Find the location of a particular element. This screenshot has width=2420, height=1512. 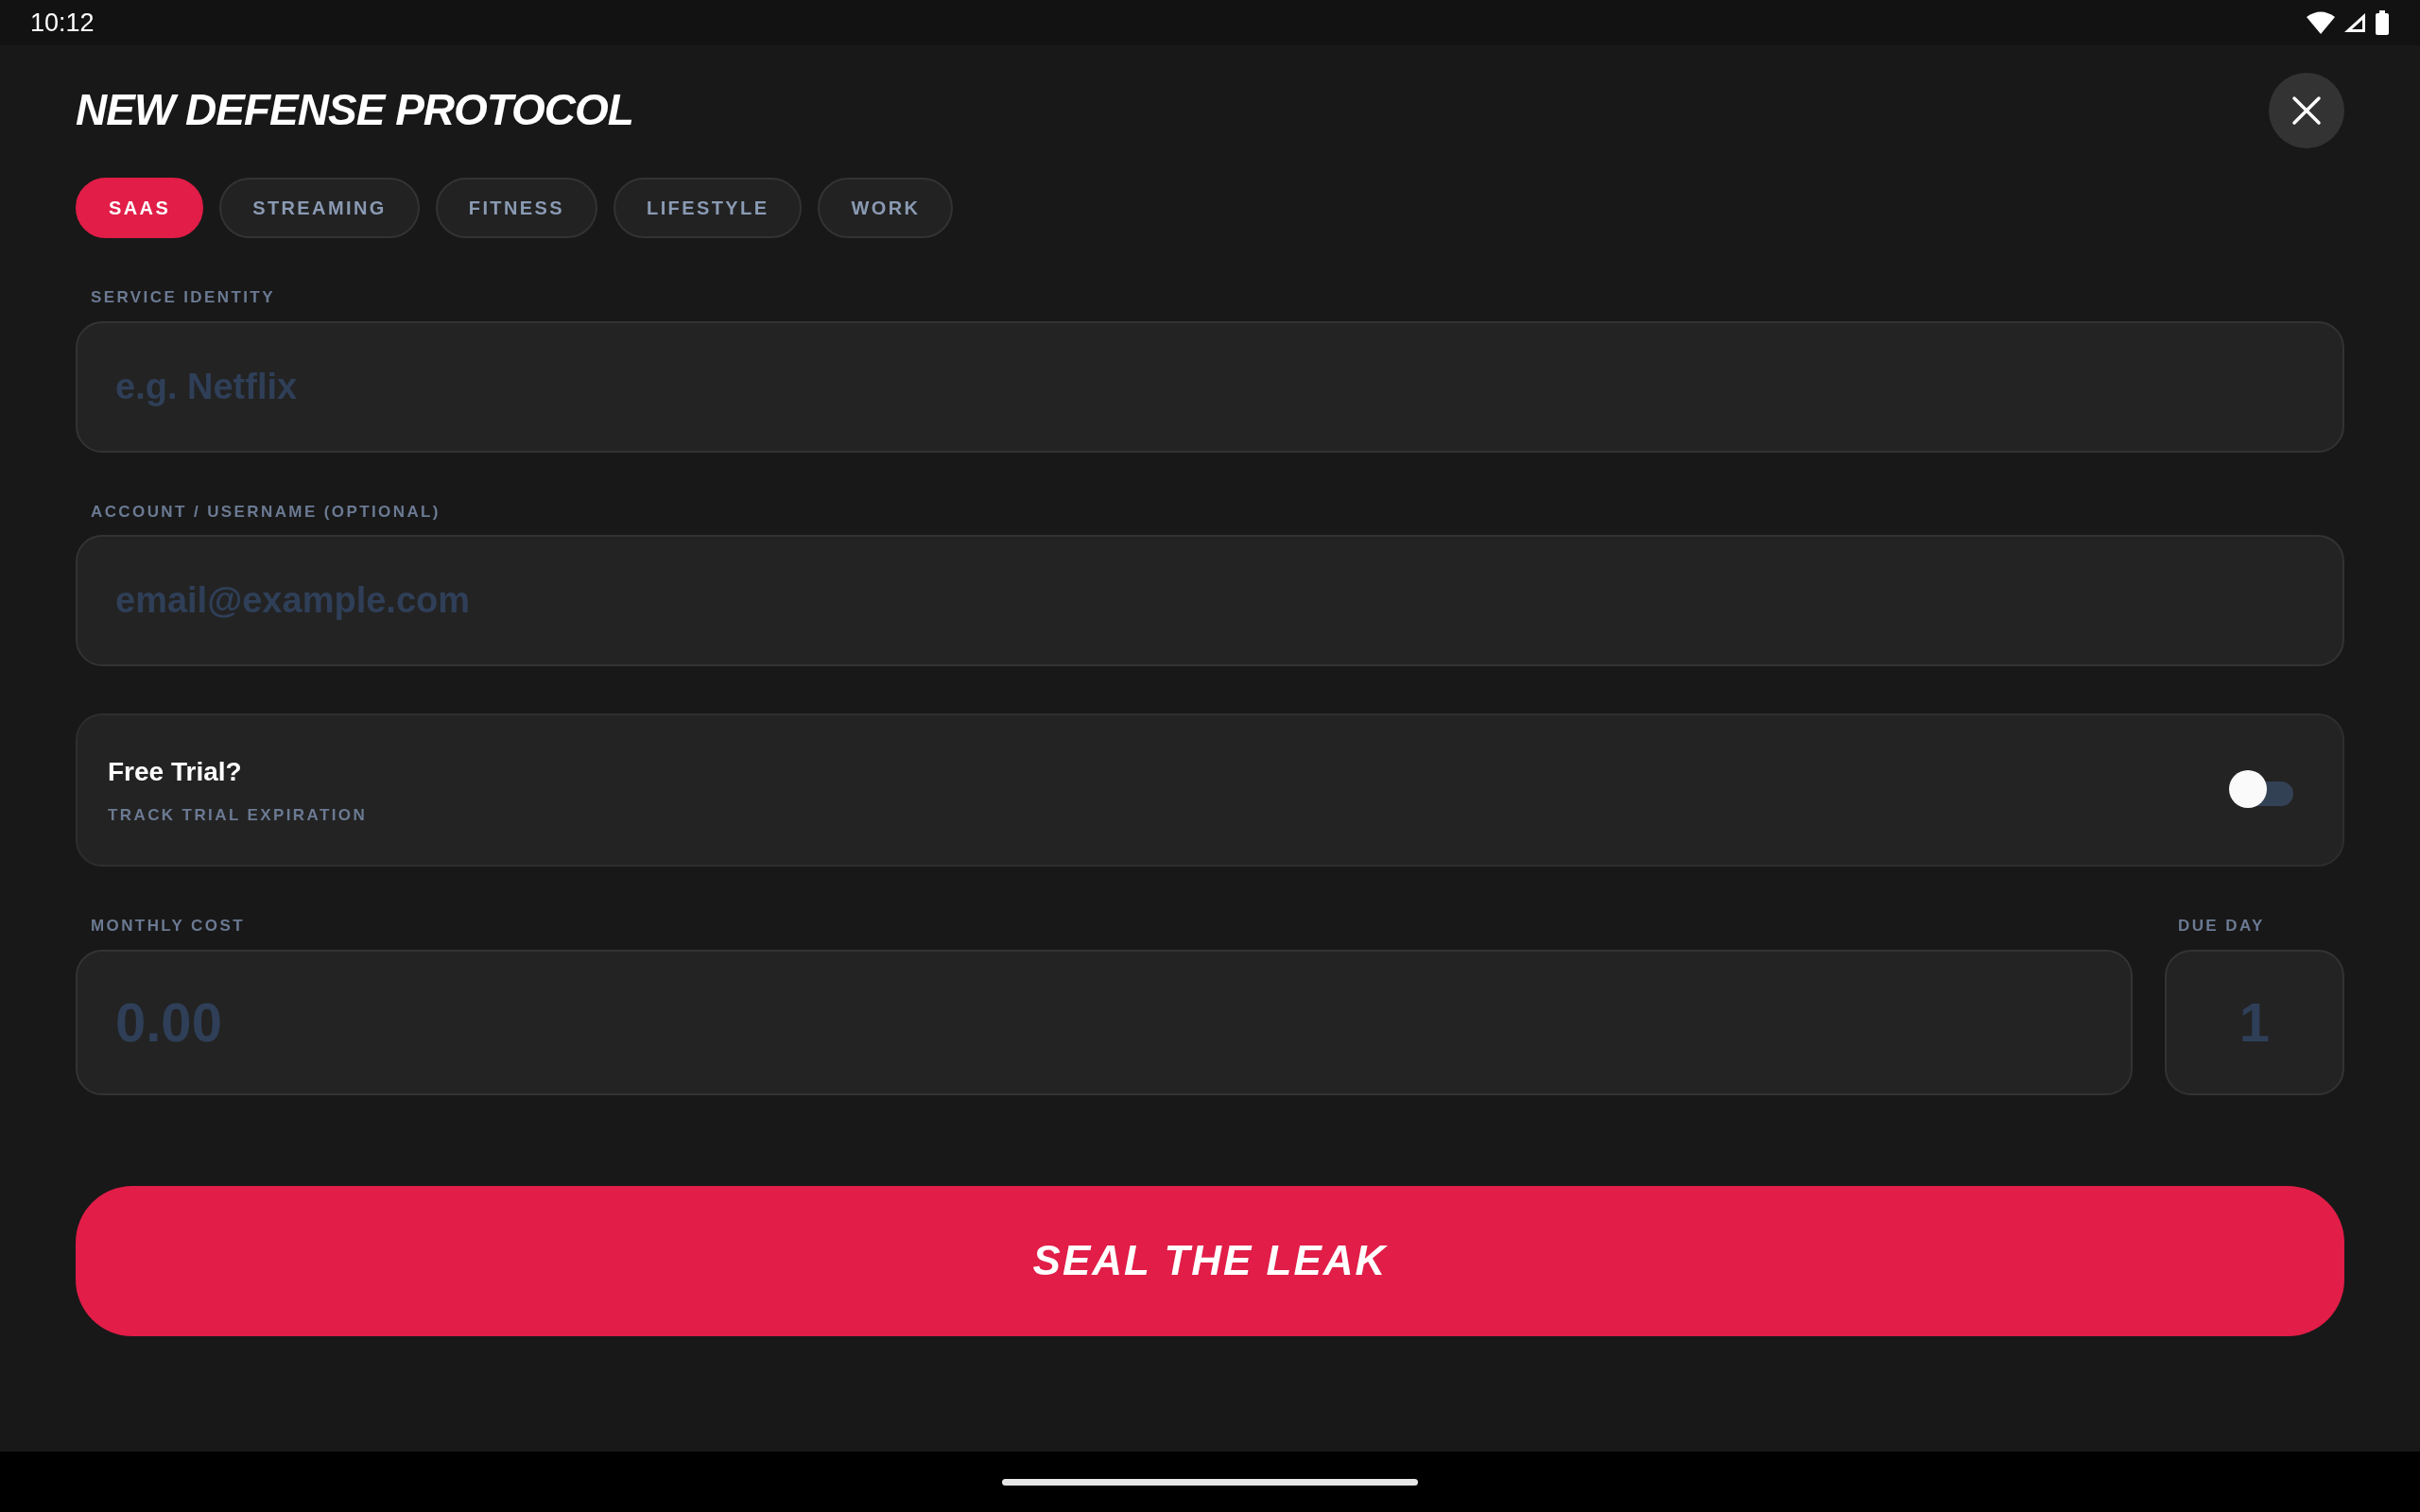

signal-icon is located at coordinates (2354, 22).